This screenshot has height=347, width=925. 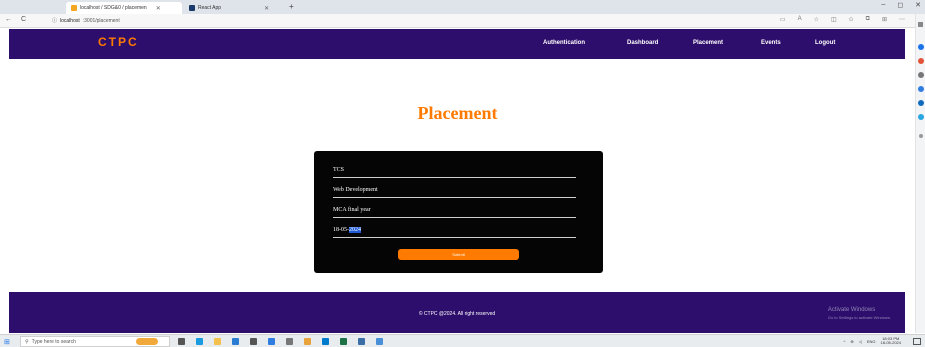 What do you see at coordinates (454, 229) in the screenshot?
I see `date-field: 18-05-2024` at bounding box center [454, 229].